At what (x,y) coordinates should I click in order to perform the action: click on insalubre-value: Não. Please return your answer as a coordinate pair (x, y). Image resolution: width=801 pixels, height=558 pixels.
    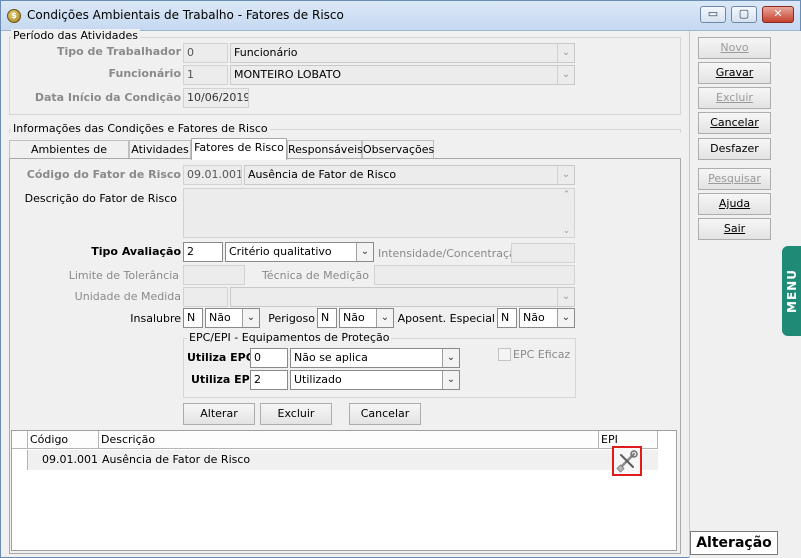
    Looking at the image, I should click on (220, 317).